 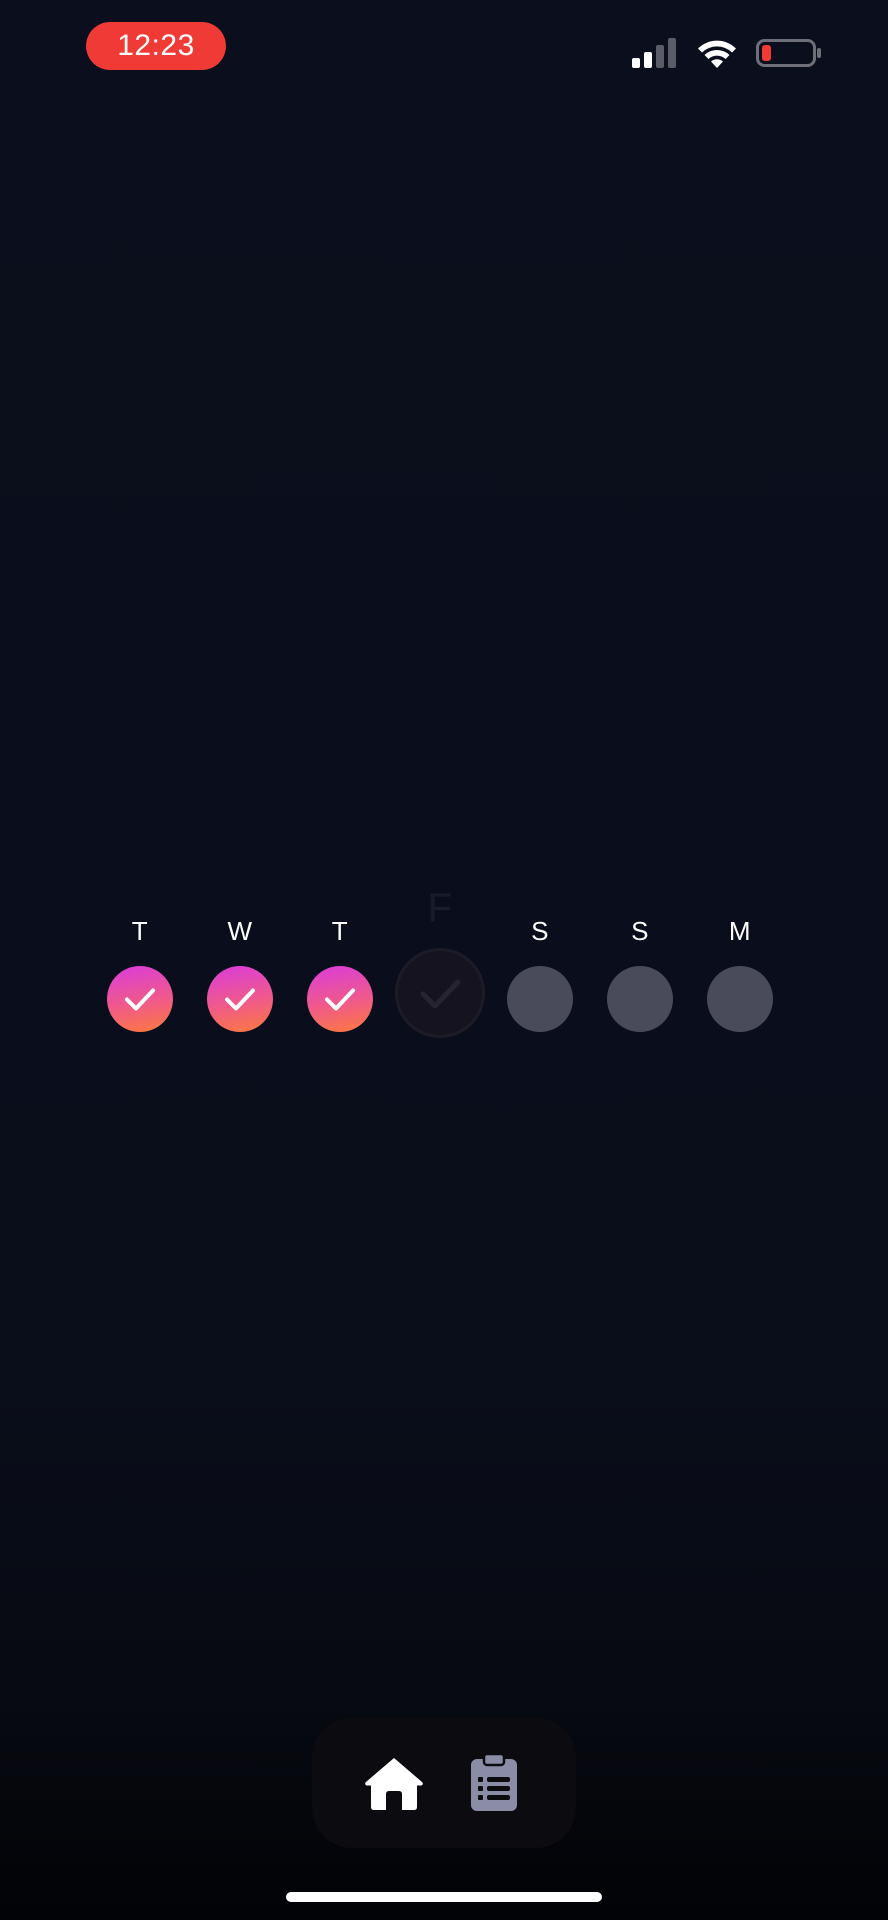 What do you see at coordinates (540, 960) in the screenshot?
I see `day-saturday: S` at bounding box center [540, 960].